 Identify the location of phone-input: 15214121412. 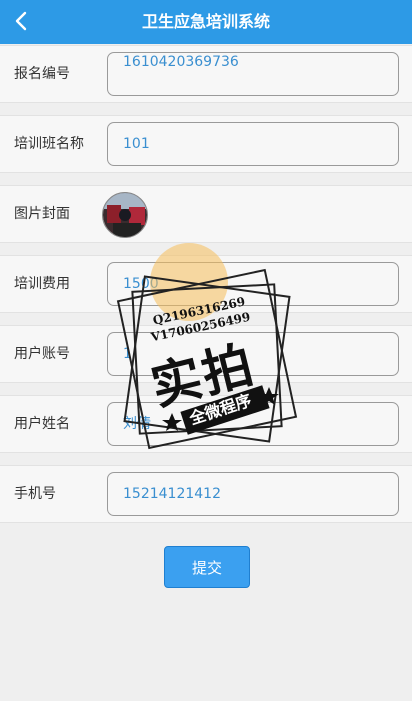
(253, 494).